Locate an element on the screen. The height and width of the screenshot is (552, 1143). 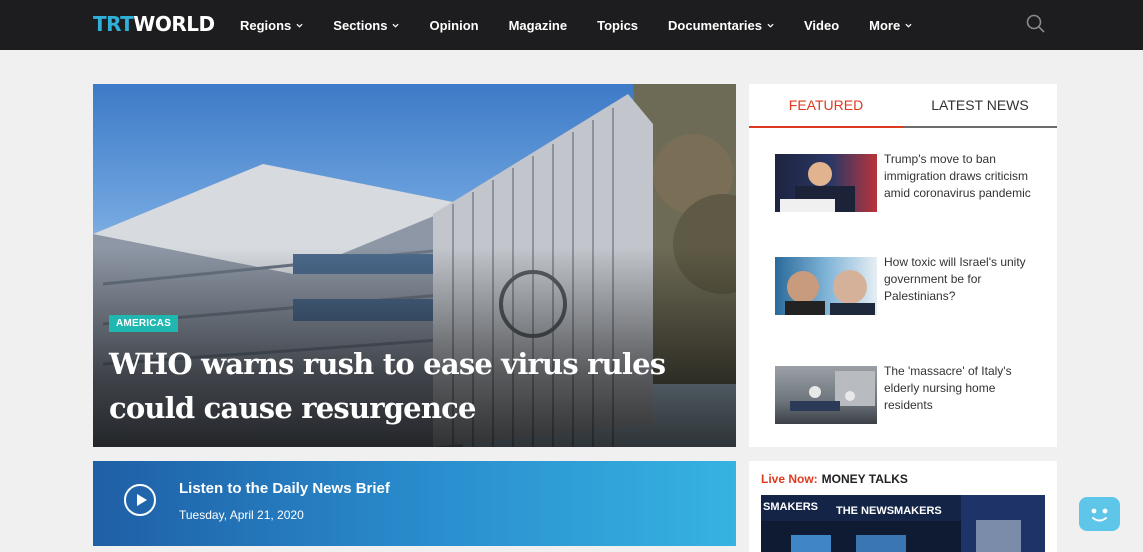
search-icon is located at coordinates (1036, 24).